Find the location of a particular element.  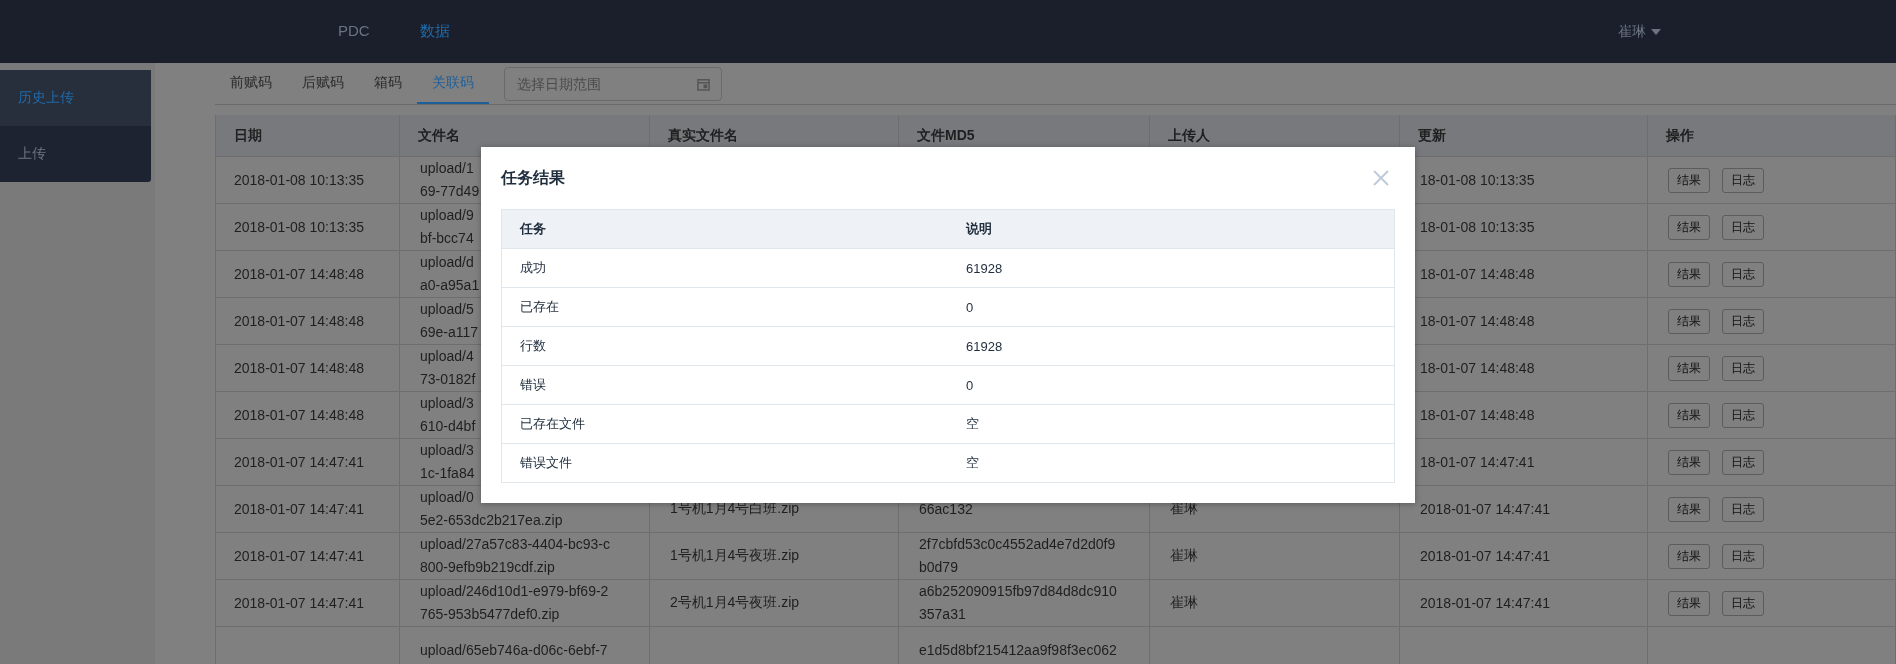

dialog-title: 任务结果 is located at coordinates (533, 177).